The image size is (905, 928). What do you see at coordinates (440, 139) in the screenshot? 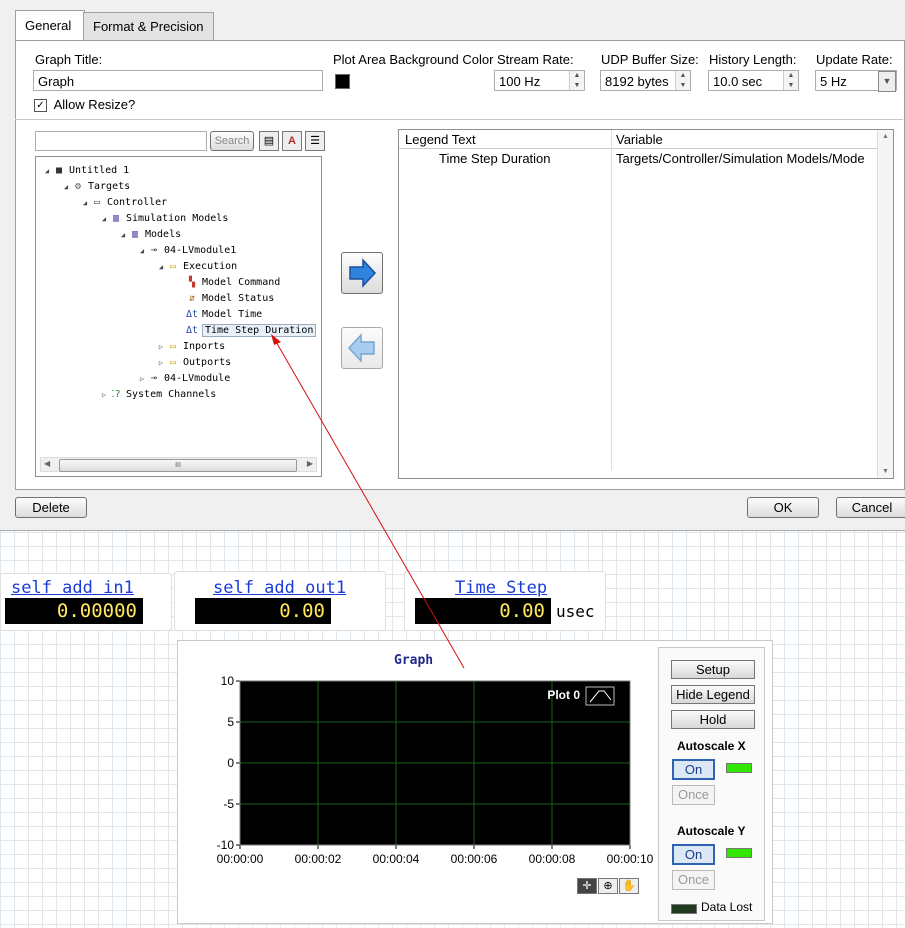
I see `column-header-legend-text: Legend Text` at bounding box center [440, 139].